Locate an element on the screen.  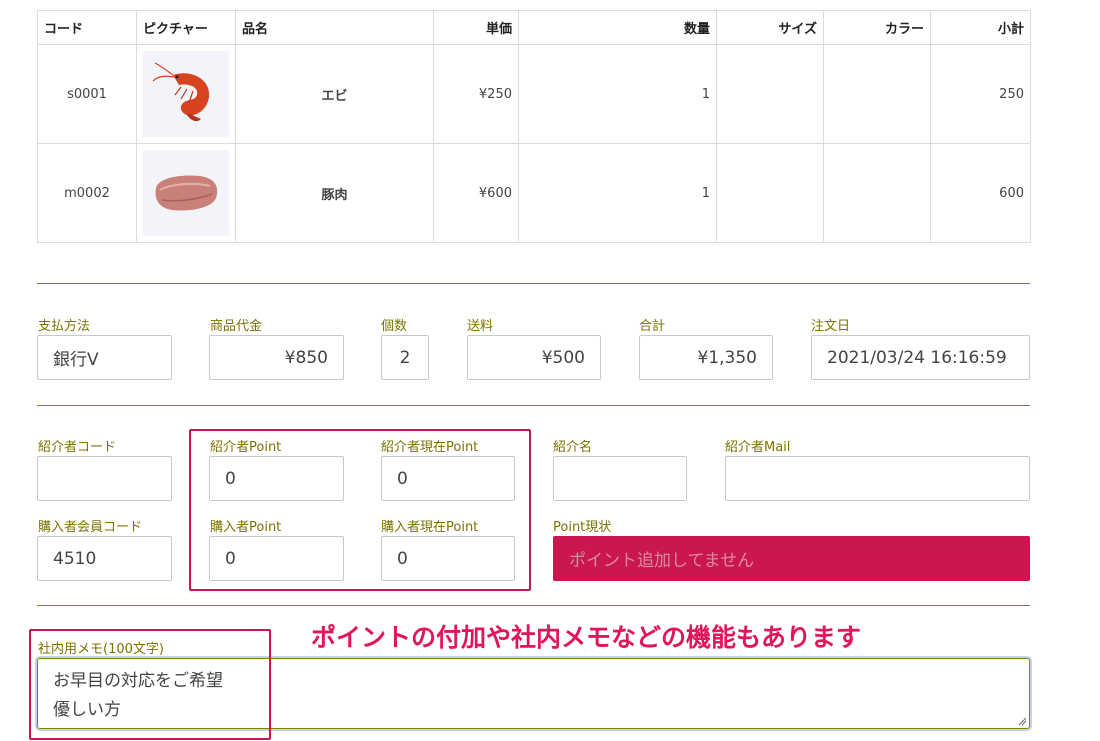
referrer-mail-field is located at coordinates (877, 478).